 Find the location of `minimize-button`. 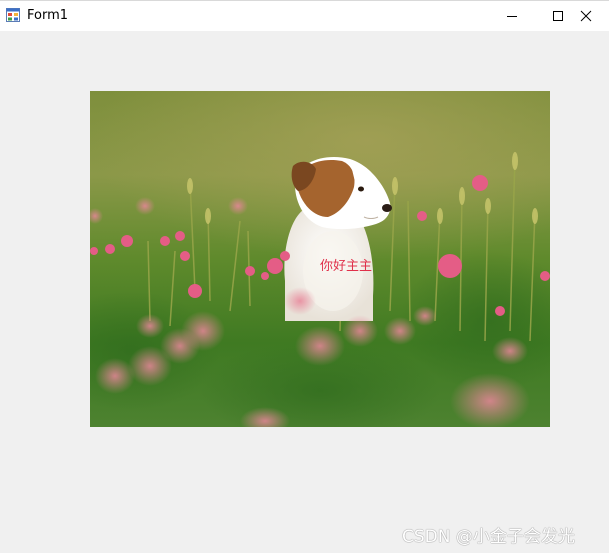

minimize-button is located at coordinates (512, 16).